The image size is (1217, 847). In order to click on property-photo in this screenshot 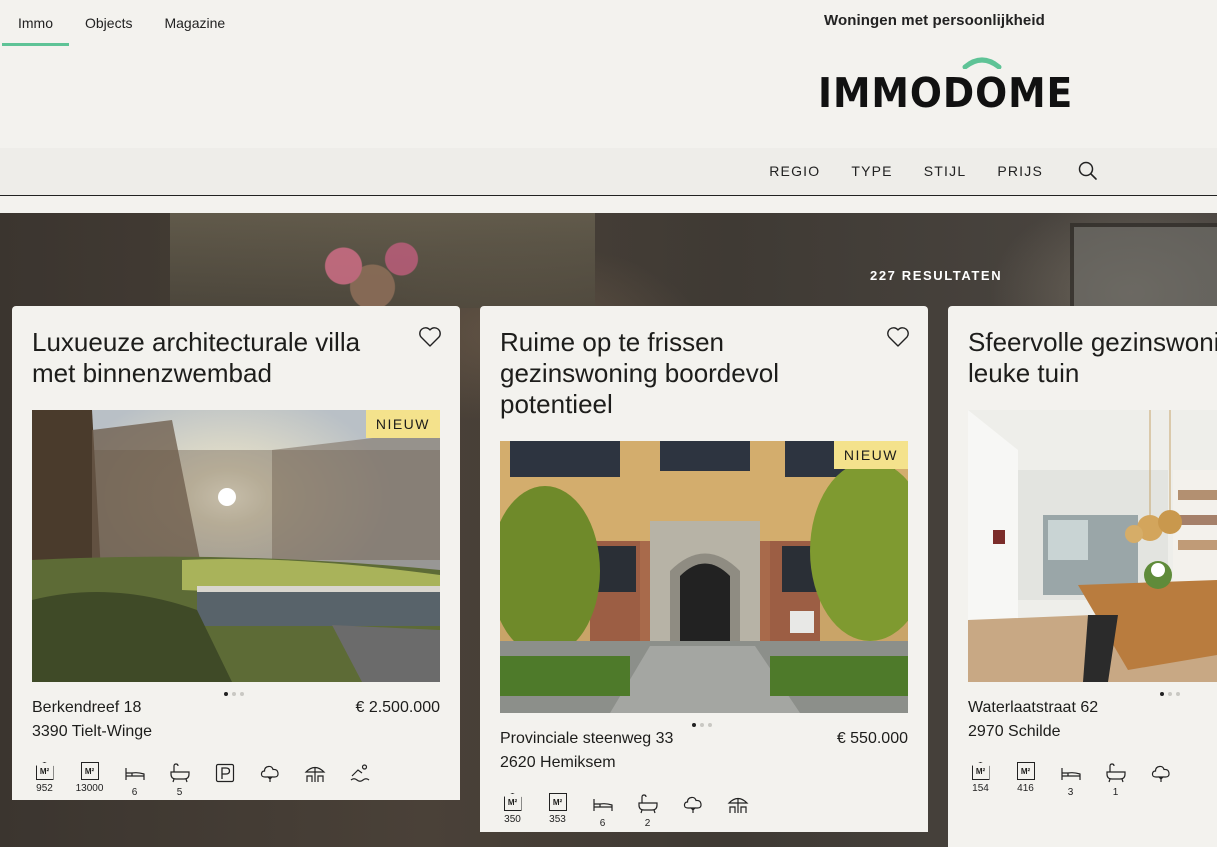, I will do `click(1092, 546)`.